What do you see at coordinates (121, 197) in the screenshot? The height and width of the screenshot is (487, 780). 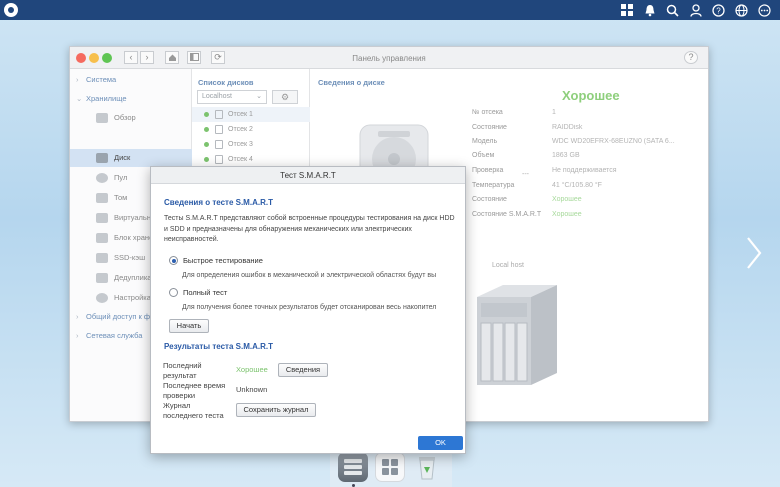 I see `sidebar-item-label: Том` at bounding box center [121, 197].